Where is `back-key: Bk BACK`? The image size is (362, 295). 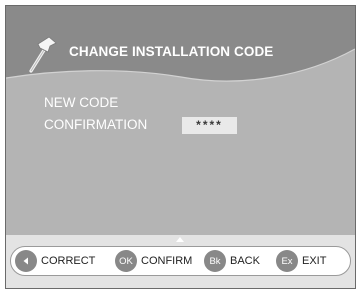
back-key: Bk BACK is located at coordinates (232, 261).